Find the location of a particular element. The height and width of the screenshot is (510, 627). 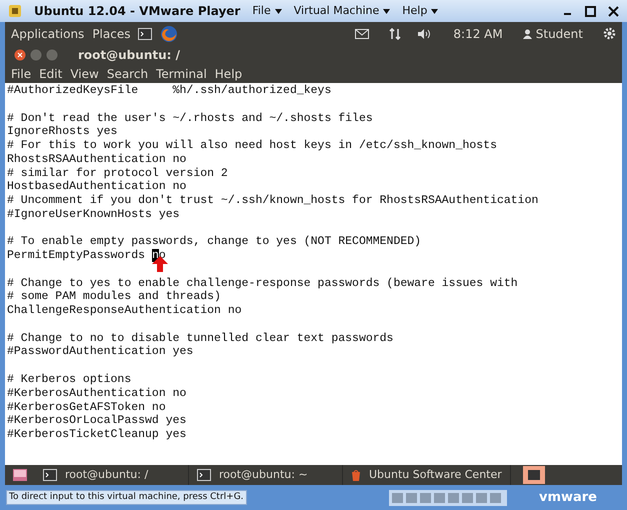

code-line: # some PAM modules and threads) is located at coordinates (114, 297).